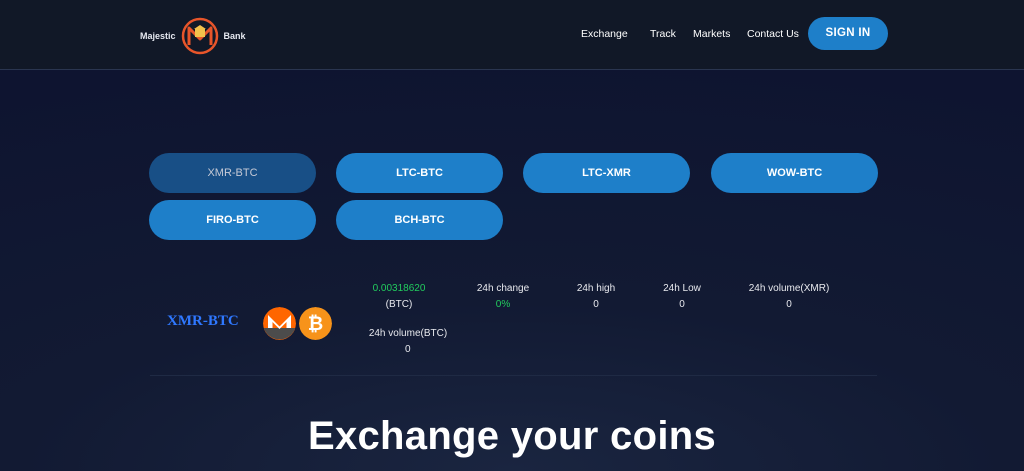 This screenshot has width=1024, height=471. Describe the element at coordinates (503, 304) in the screenshot. I see `change-value: 0%` at that location.